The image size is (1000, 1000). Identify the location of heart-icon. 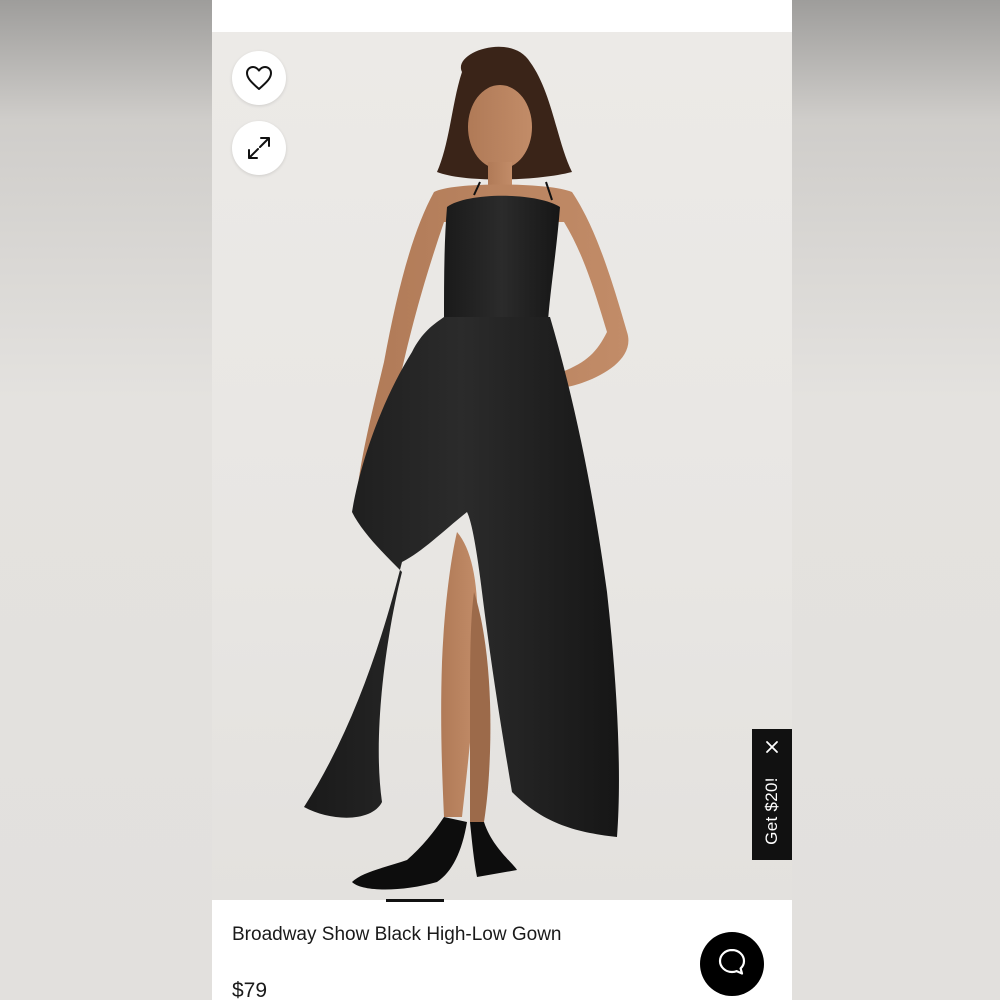
(259, 78).